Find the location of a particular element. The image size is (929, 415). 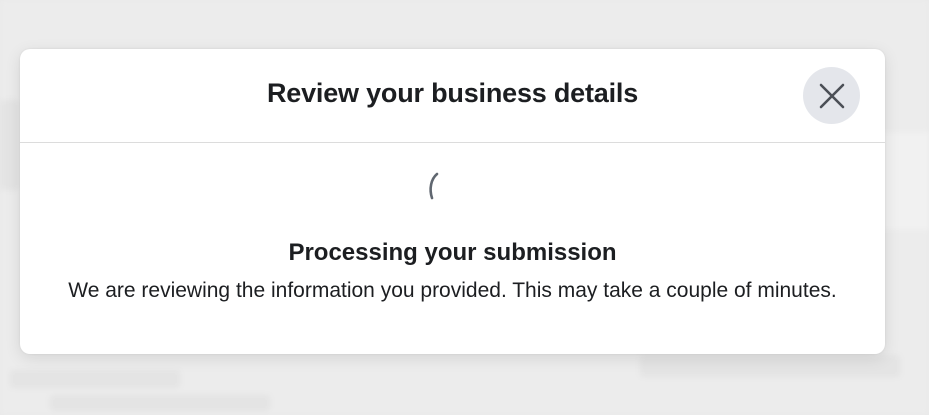

close-icon is located at coordinates (832, 96).